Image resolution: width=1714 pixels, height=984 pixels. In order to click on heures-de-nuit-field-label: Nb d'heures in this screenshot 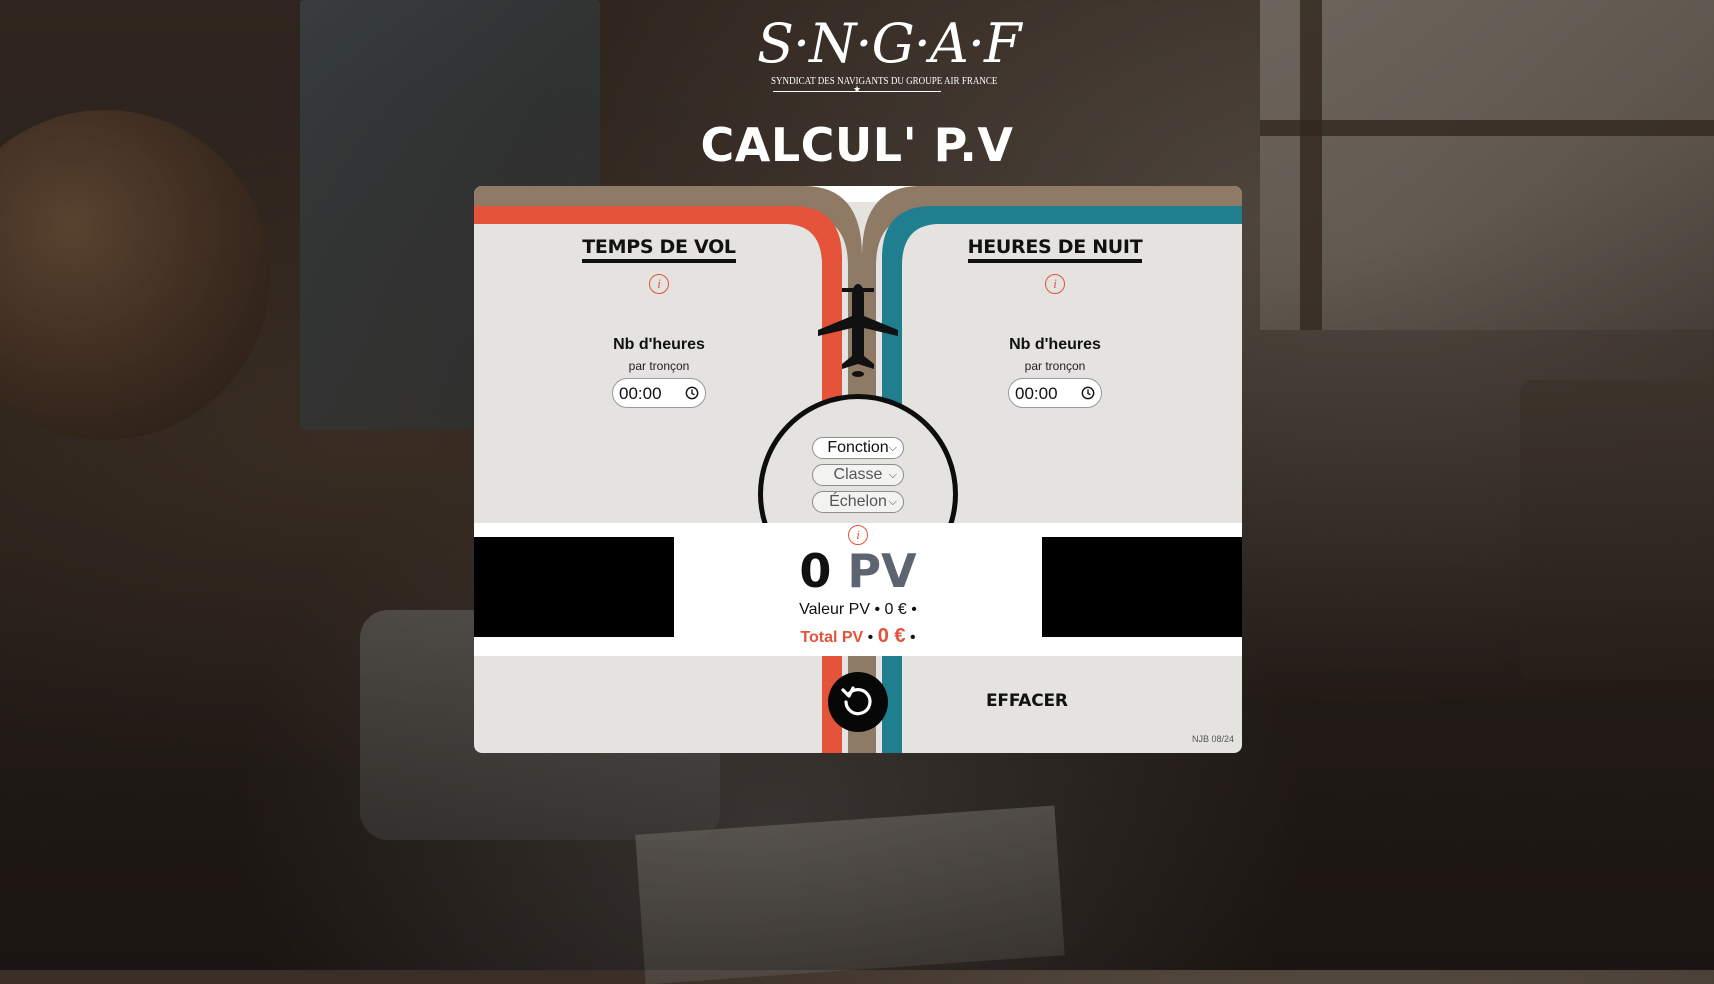, I will do `click(1055, 344)`.